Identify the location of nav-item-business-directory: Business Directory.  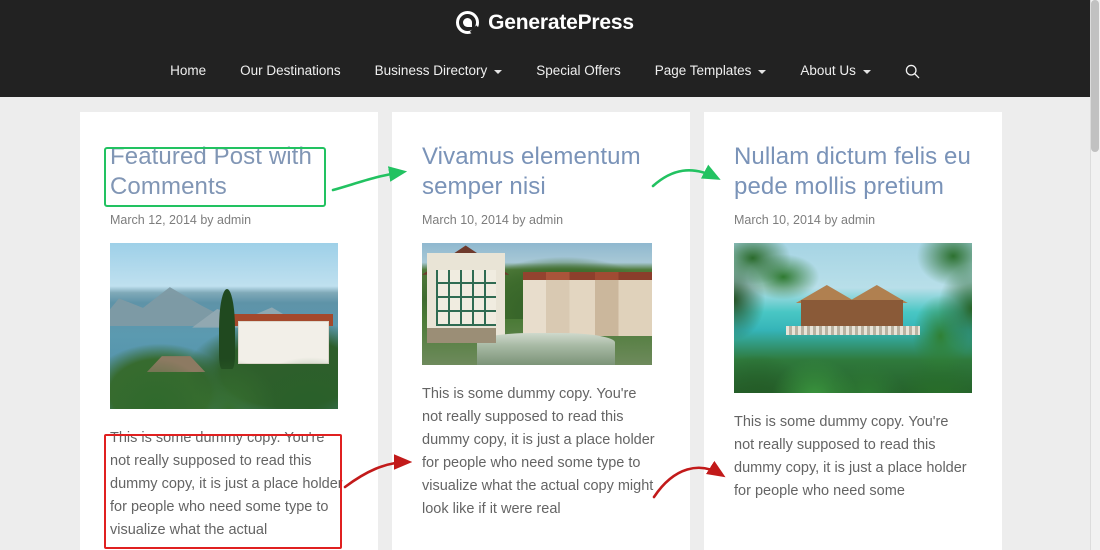
(439, 71).